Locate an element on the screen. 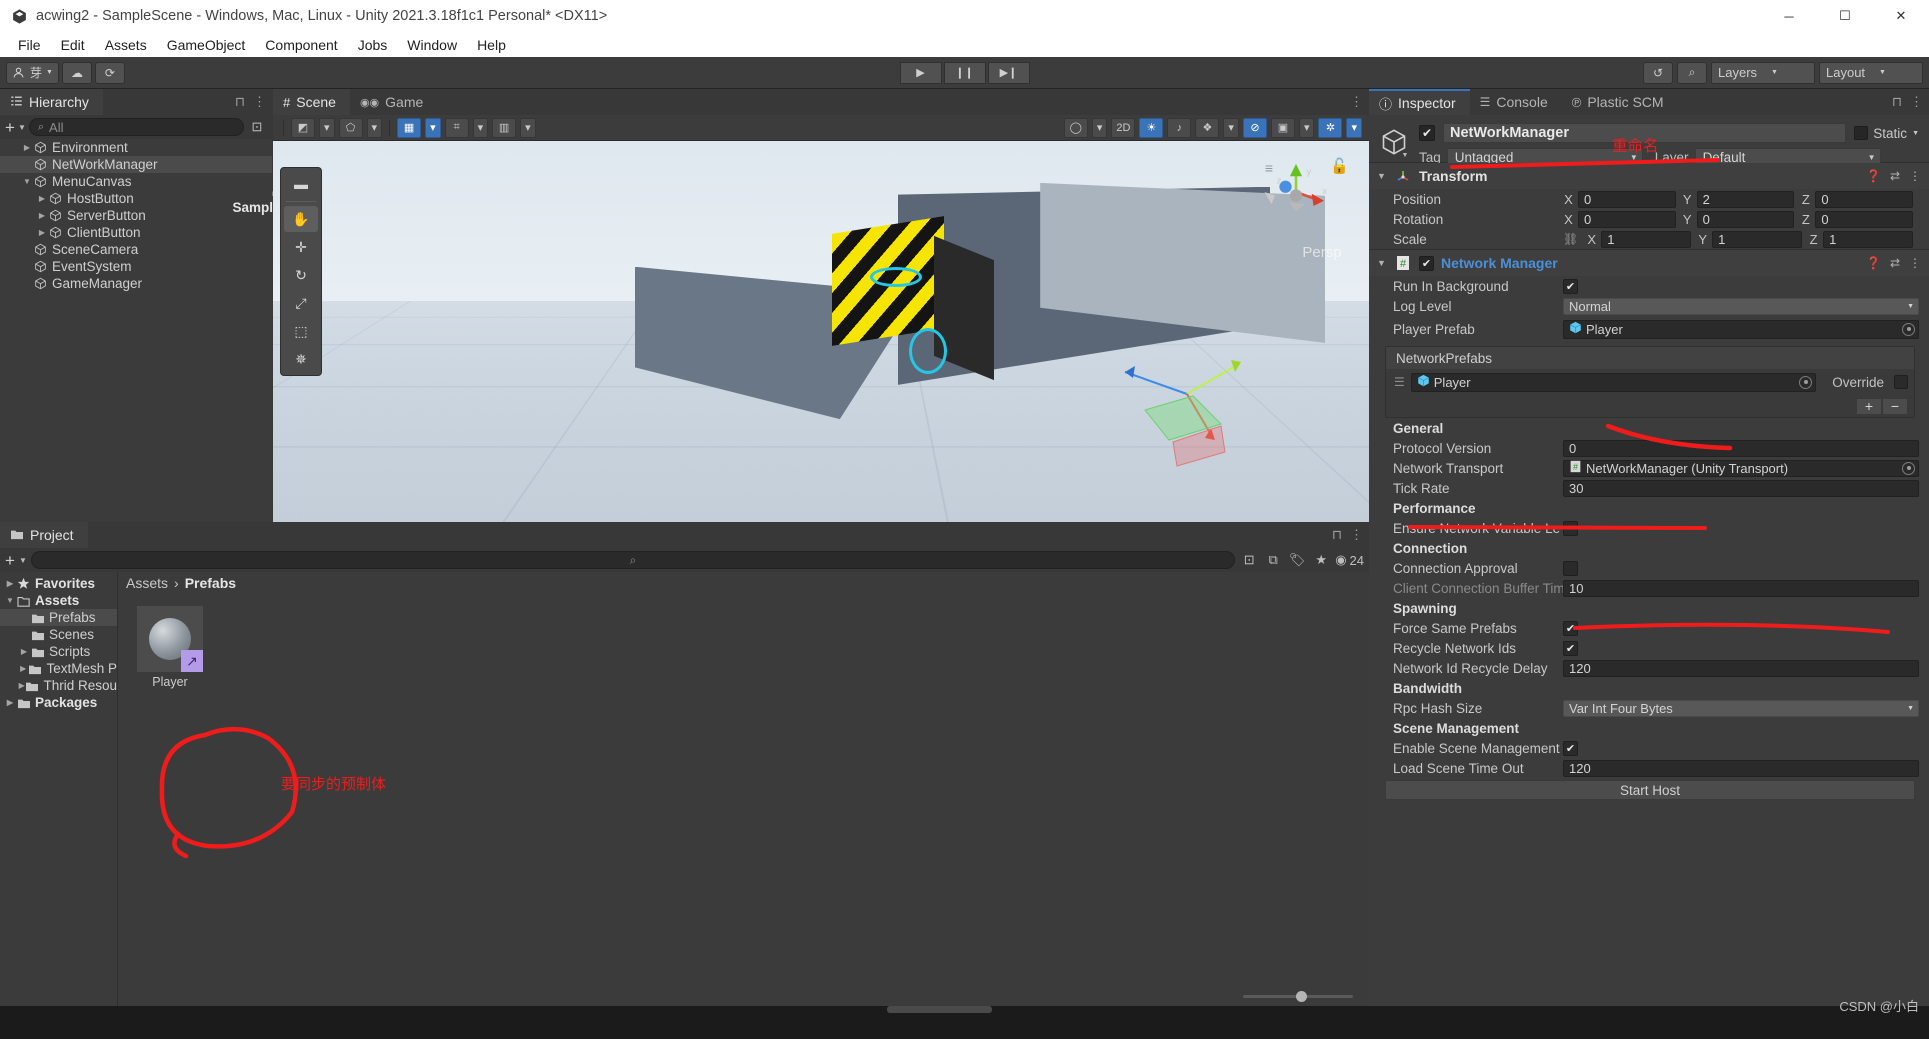 This screenshot has width=1929, height=1039. gizmos-chevron: ▾ is located at coordinates (1354, 127).